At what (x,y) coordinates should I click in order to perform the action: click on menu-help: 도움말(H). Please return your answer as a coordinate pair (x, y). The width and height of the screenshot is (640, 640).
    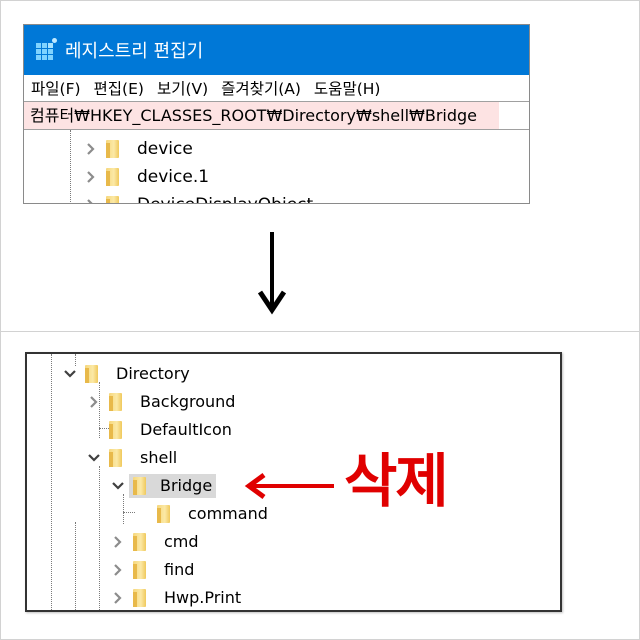
    Looking at the image, I should click on (347, 88).